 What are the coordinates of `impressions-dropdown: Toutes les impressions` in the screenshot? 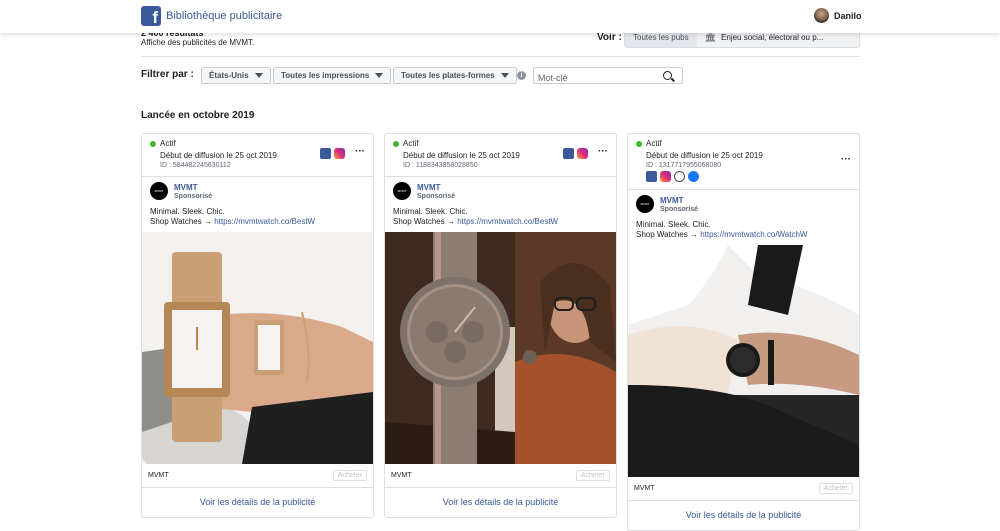 It's located at (332, 75).